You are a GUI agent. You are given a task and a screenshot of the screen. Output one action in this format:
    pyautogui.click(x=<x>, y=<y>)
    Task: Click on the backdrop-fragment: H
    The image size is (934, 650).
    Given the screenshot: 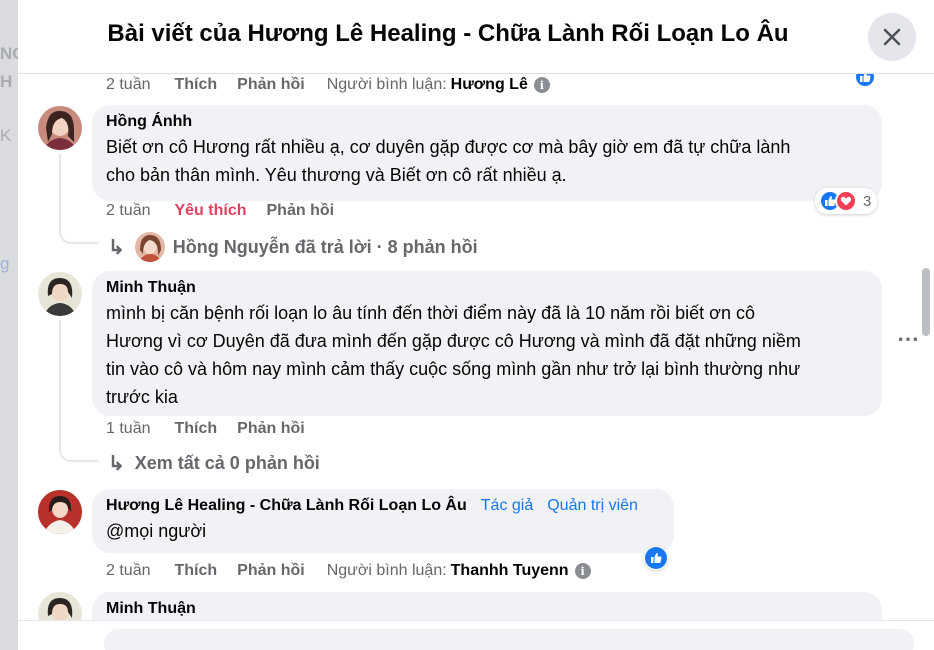 What is the action you would take?
    pyautogui.click(x=6, y=81)
    